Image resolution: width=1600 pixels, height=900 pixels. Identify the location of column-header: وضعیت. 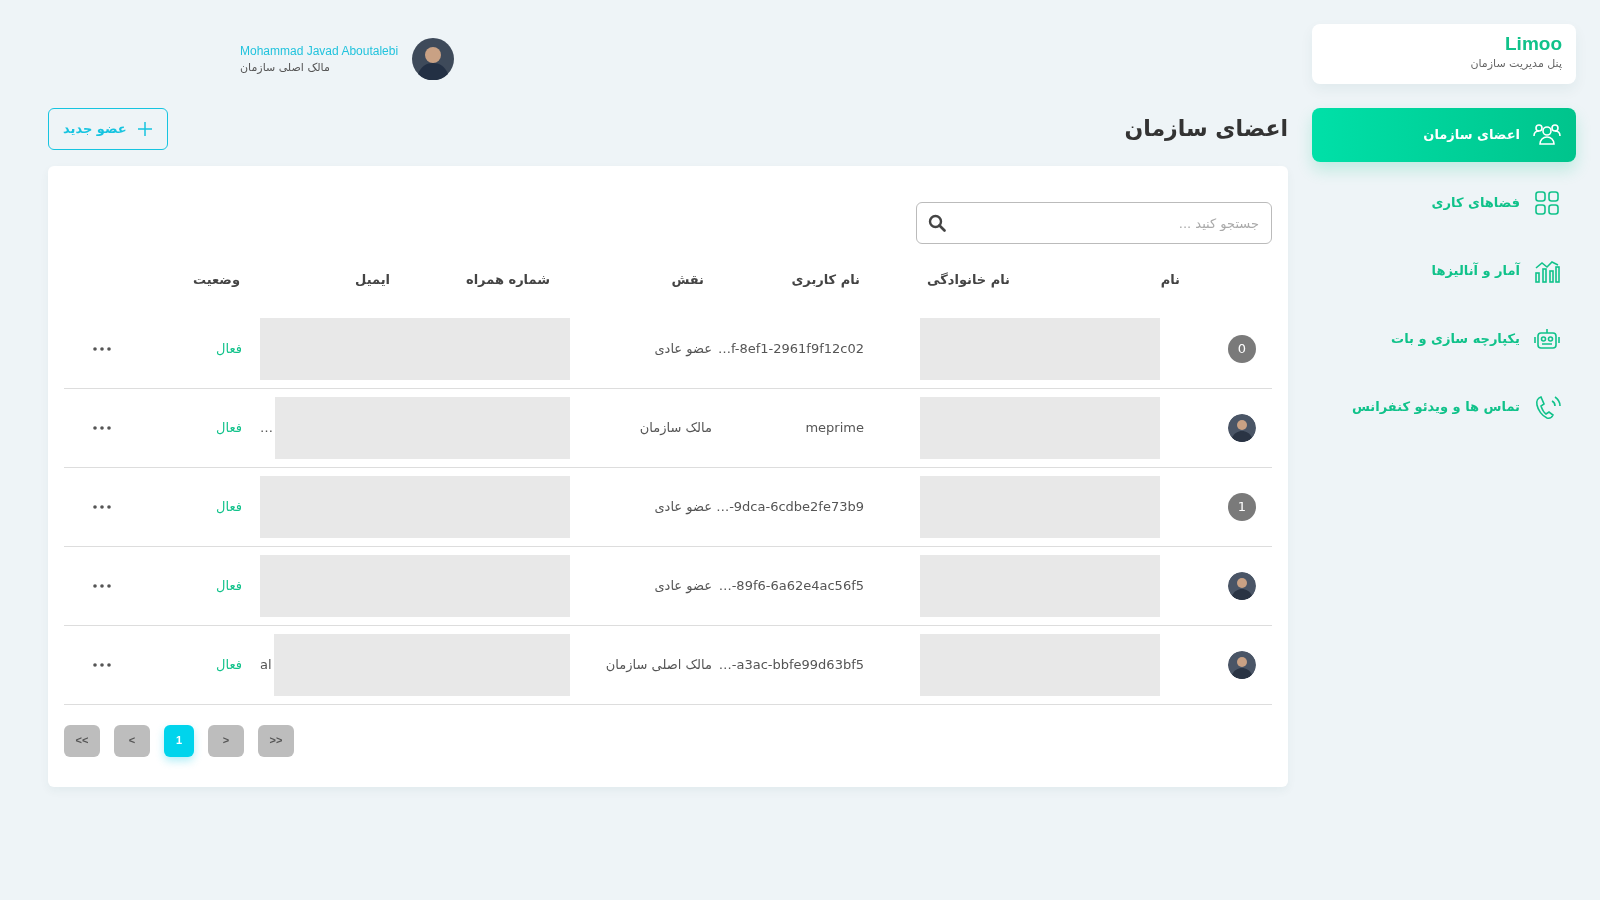
(216, 280).